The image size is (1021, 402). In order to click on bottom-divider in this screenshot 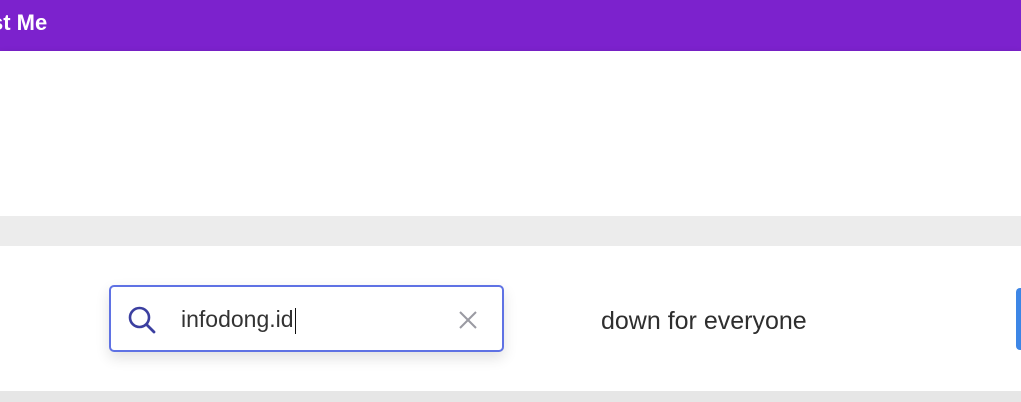, I will do `click(510, 396)`.